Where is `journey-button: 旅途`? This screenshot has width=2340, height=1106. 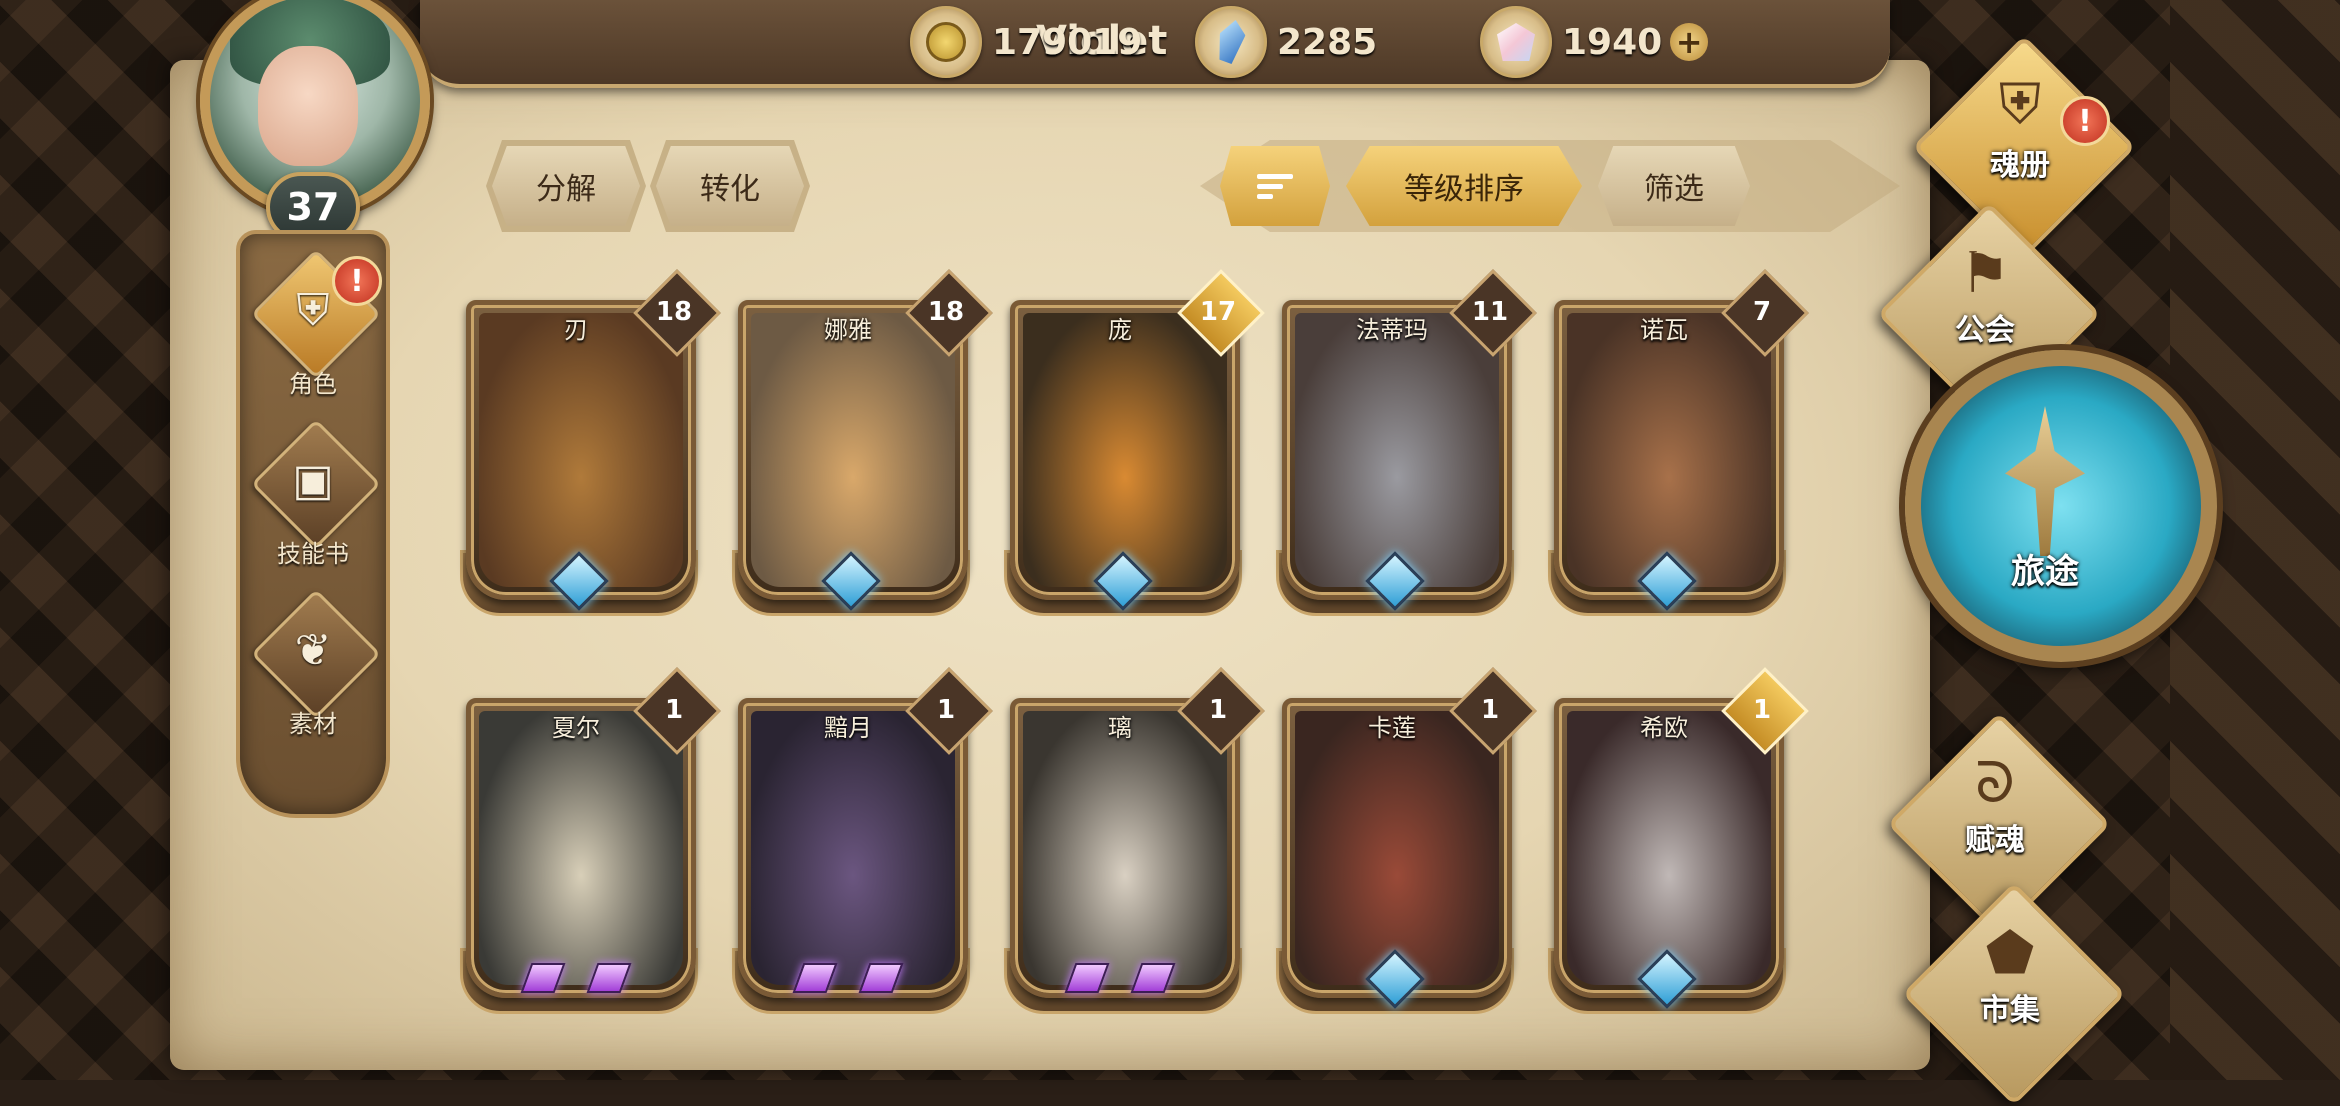
journey-button: 旅途 is located at coordinates (2061, 506).